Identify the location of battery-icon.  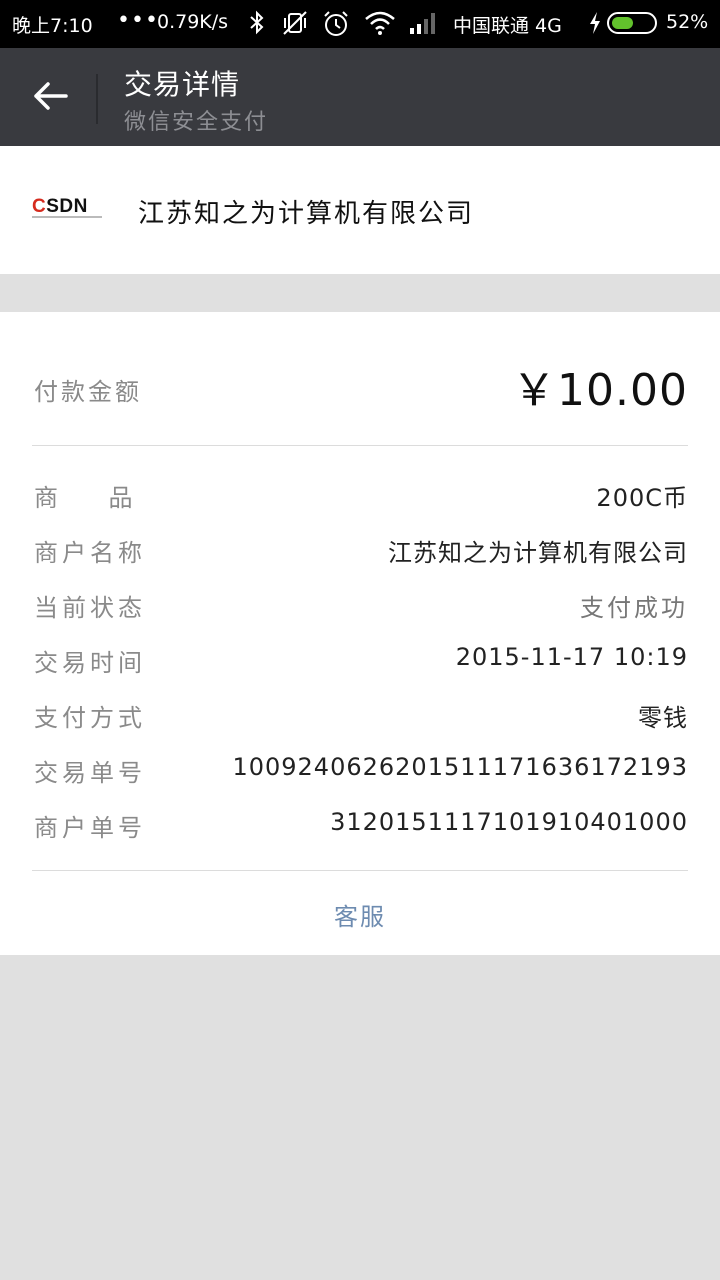
(632, 23).